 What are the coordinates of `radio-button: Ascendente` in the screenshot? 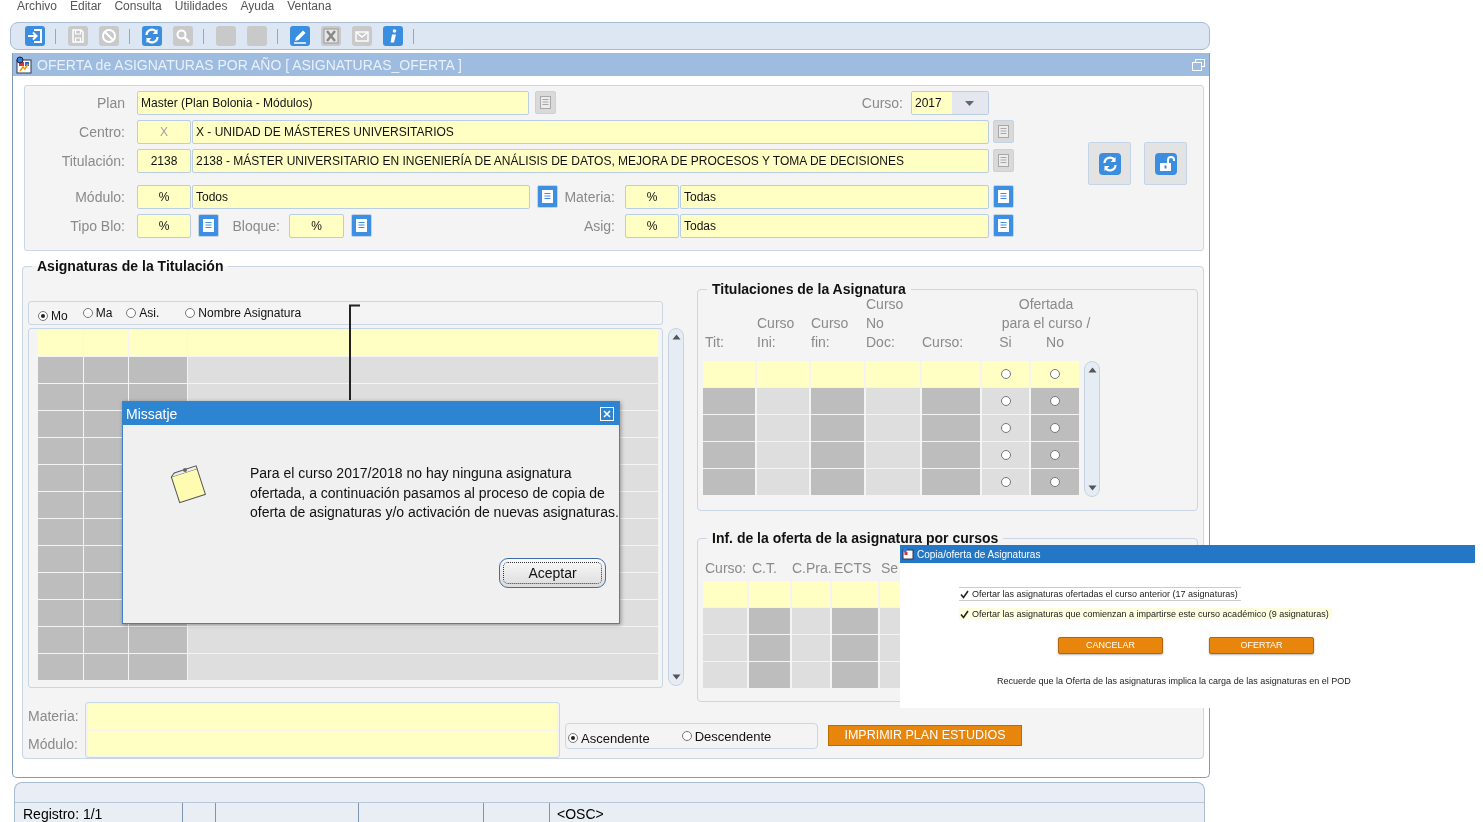 It's located at (609, 738).